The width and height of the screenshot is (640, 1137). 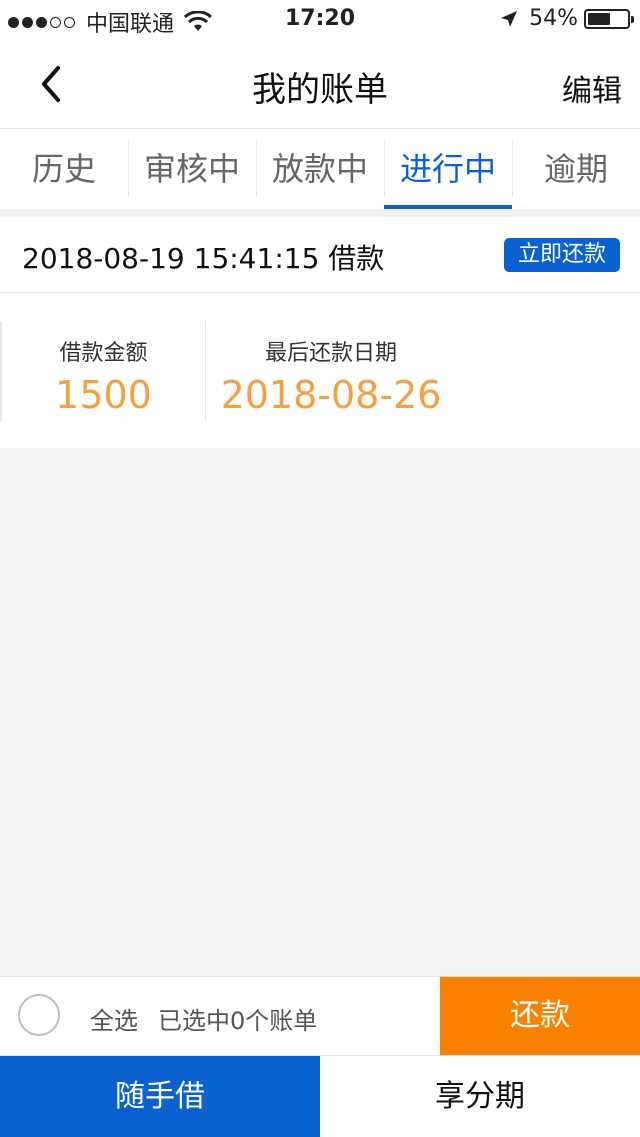 What do you see at coordinates (331, 395) in the screenshot?
I see `due-date-value: 2018-08-26` at bounding box center [331, 395].